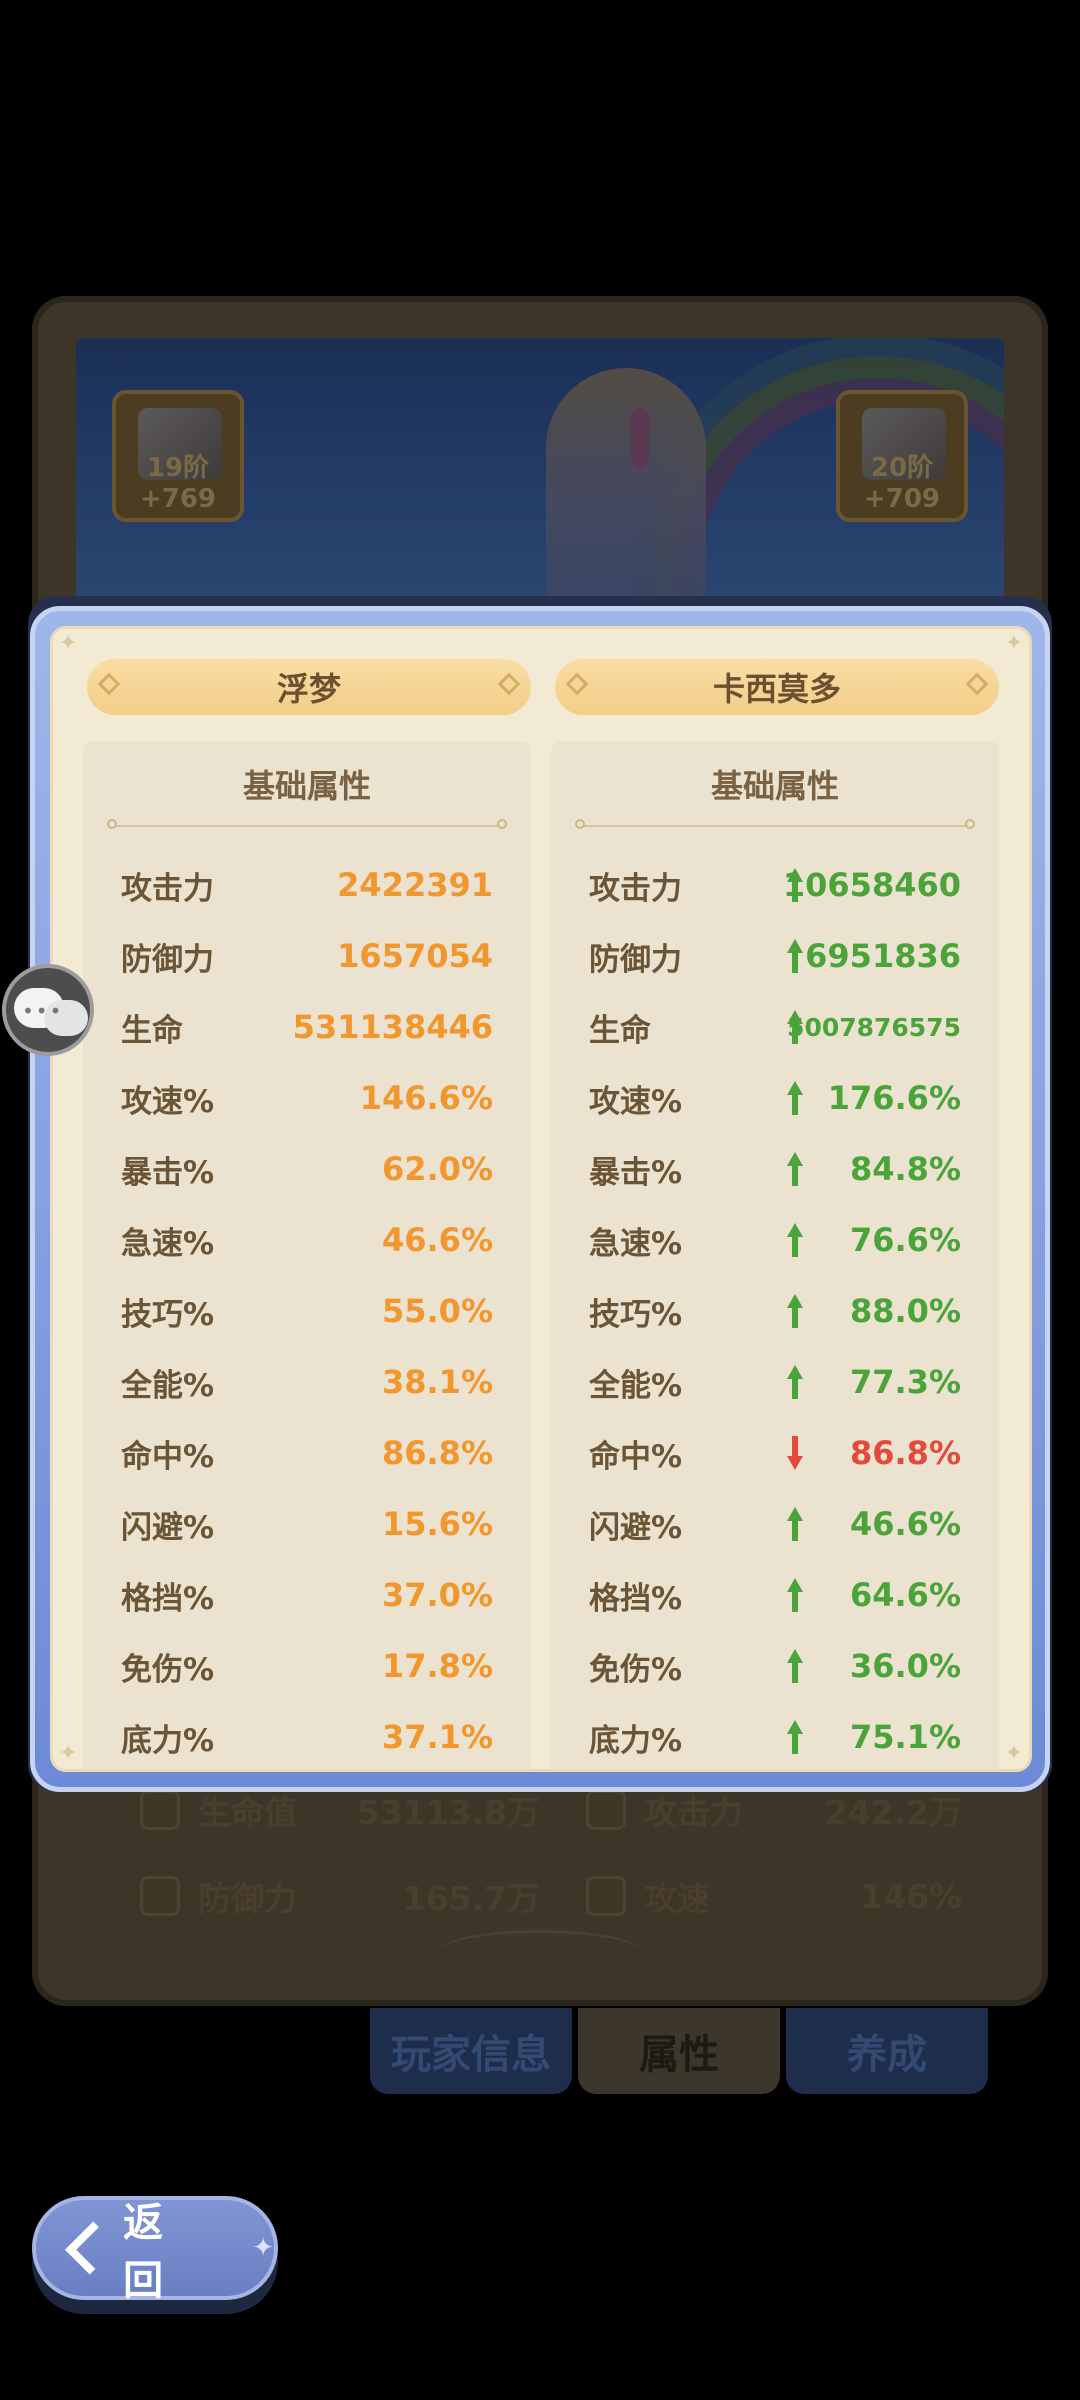 This screenshot has width=1080, height=2400. I want to click on stat-value: 46.6%, so click(905, 1524).